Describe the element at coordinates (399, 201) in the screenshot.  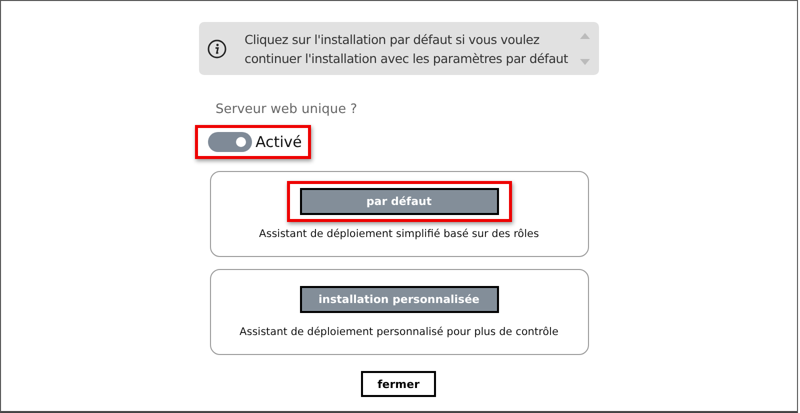
I see `option-button: par défaut` at that location.